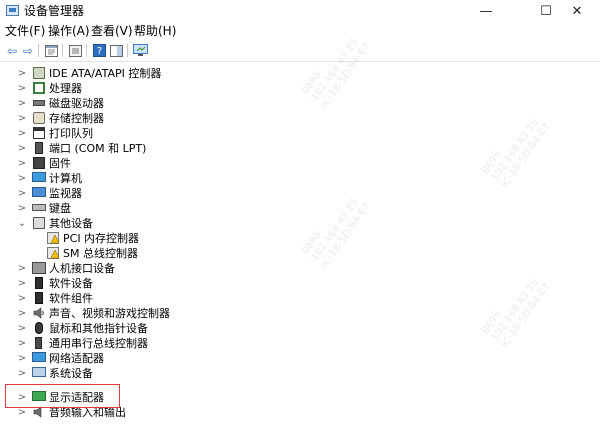 The image size is (600, 437). What do you see at coordinates (300, 31) in the screenshot?
I see `menu-bar: 文件(F) 操作(A) 查看(V) 帮助(H)` at bounding box center [300, 31].